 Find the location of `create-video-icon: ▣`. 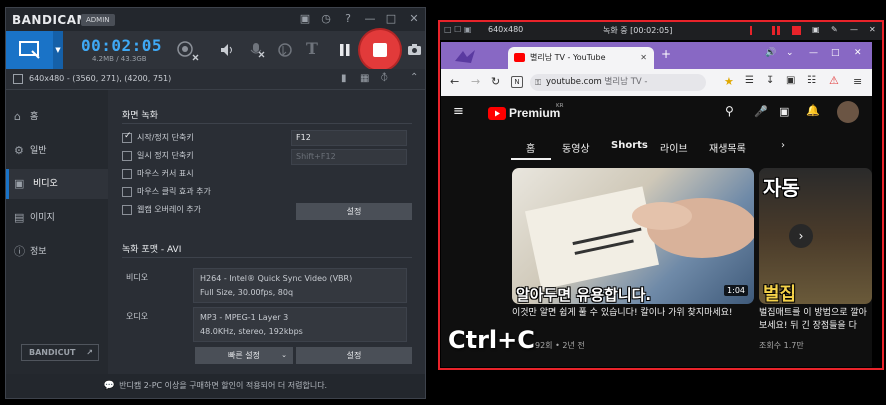

create-video-icon: ▣ is located at coordinates (784, 111).